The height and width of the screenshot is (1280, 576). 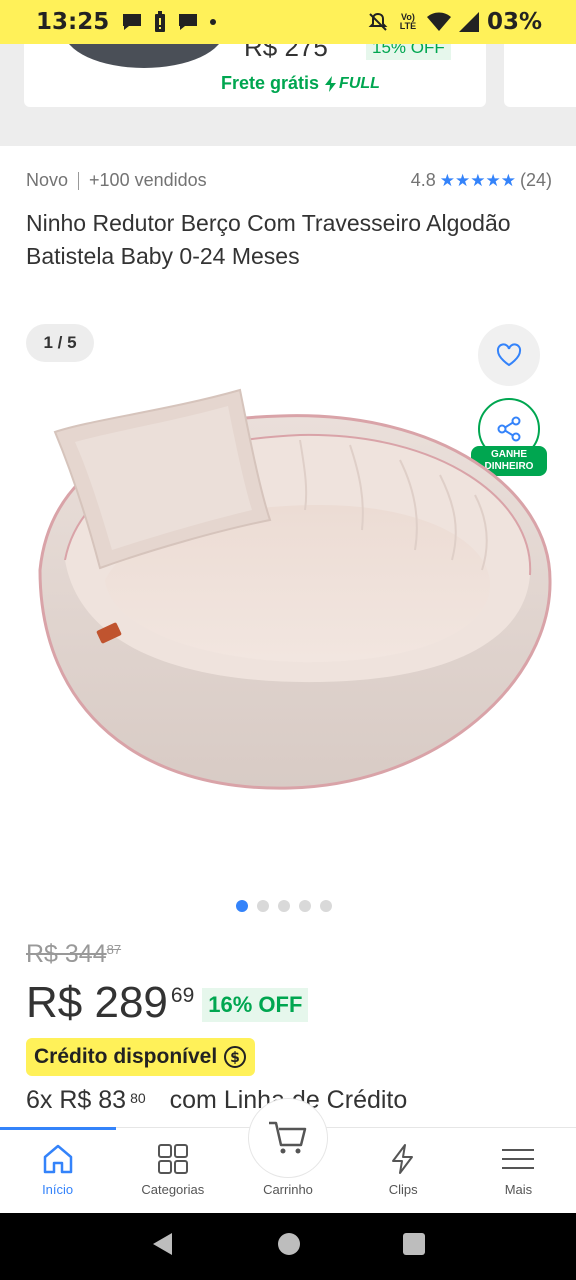 What do you see at coordinates (47, 180) in the screenshot?
I see `condition-label: Novo` at bounding box center [47, 180].